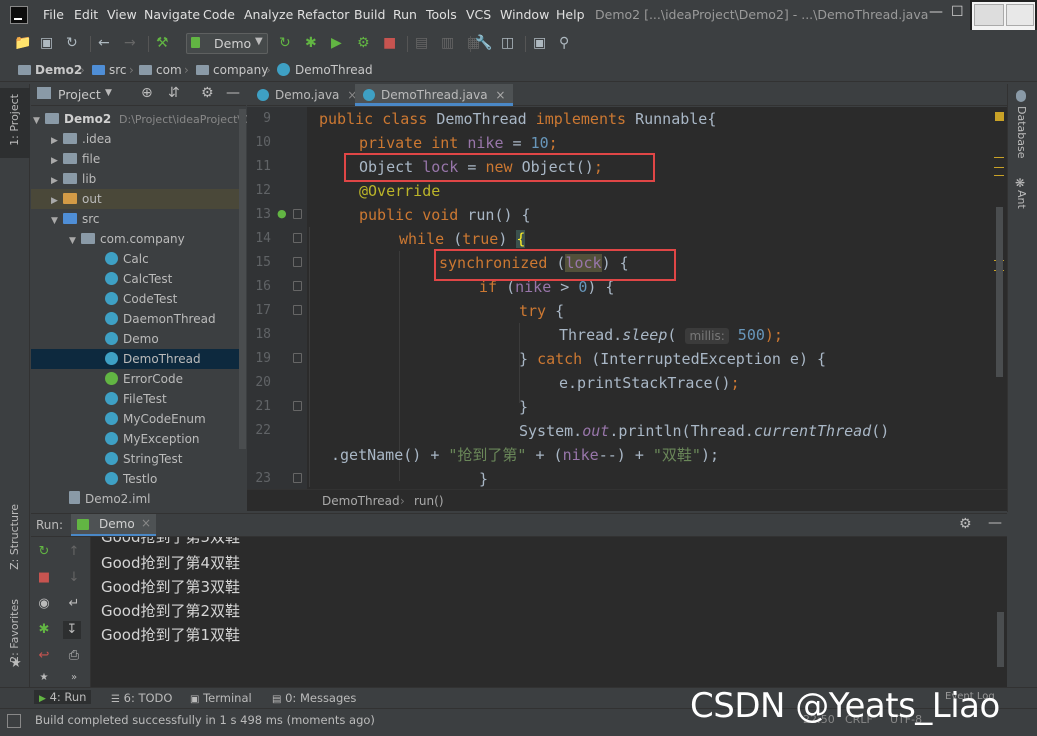 The height and width of the screenshot is (736, 1037). Describe the element at coordinates (405, 14) in the screenshot. I see `menu-run: Run` at that location.